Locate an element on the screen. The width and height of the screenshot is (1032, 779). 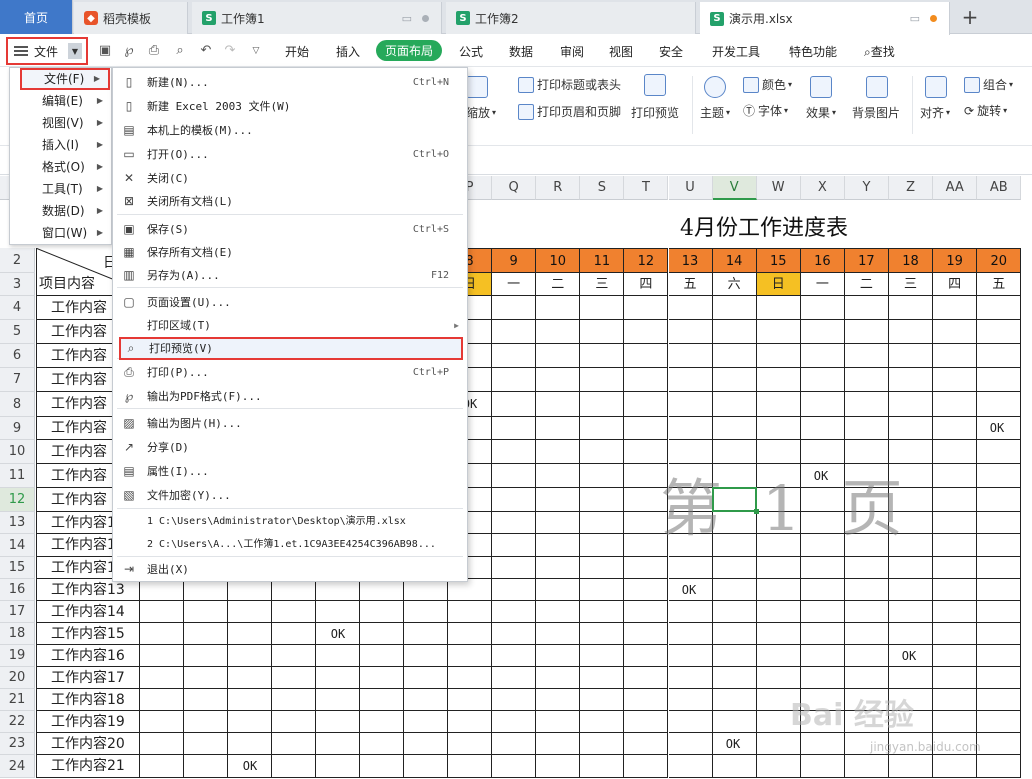
item-cell: 工作内容16 is located at coordinates (88, 656).